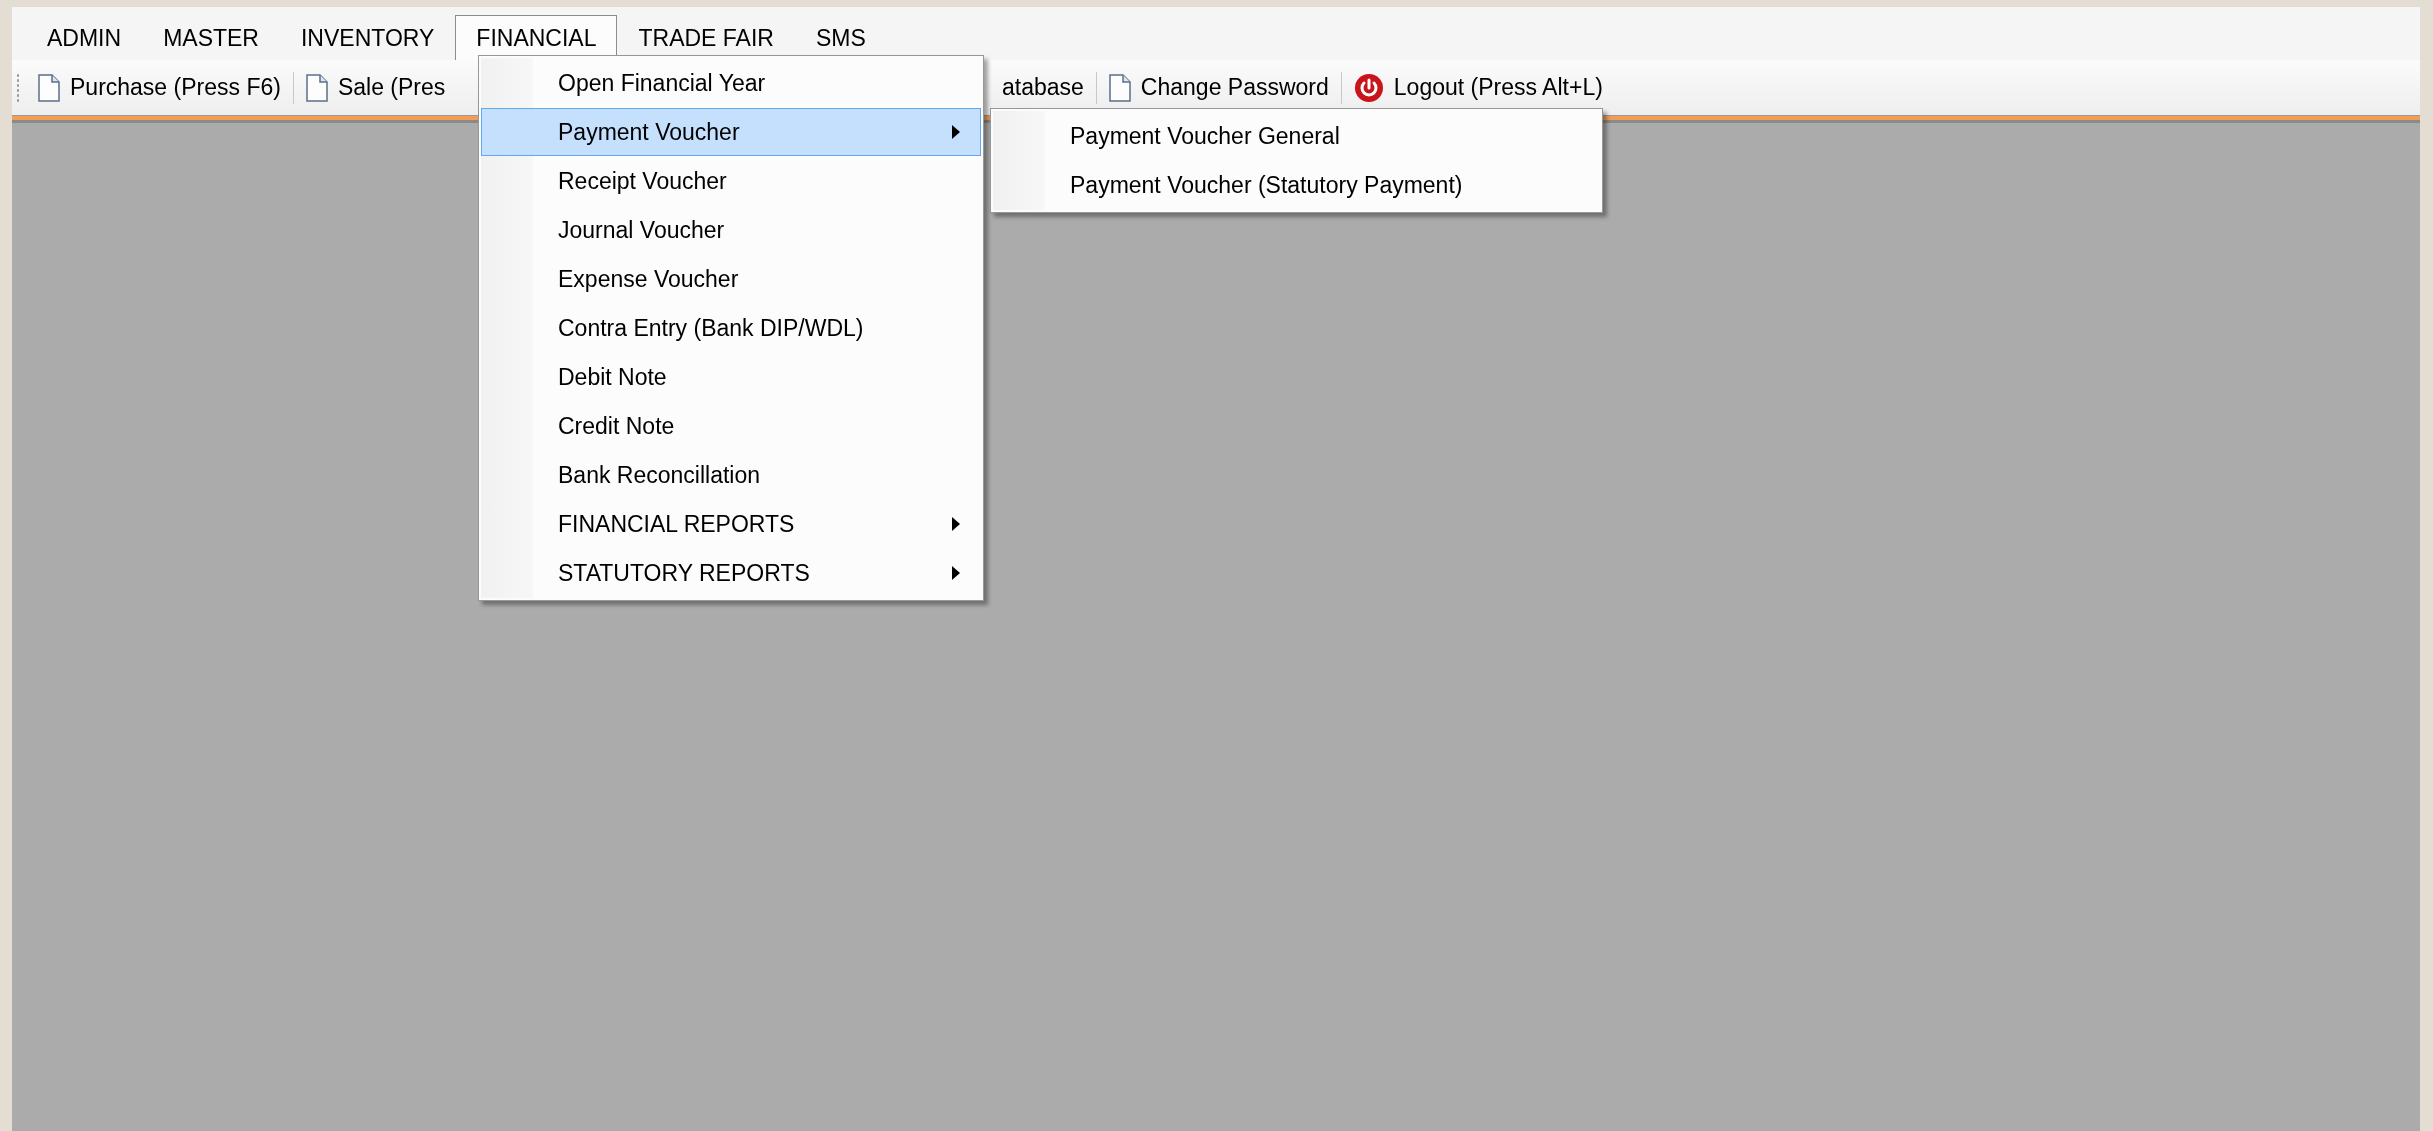 This screenshot has width=2433, height=1131. I want to click on menu-item: FINANCIAL REPORTS, so click(731, 524).